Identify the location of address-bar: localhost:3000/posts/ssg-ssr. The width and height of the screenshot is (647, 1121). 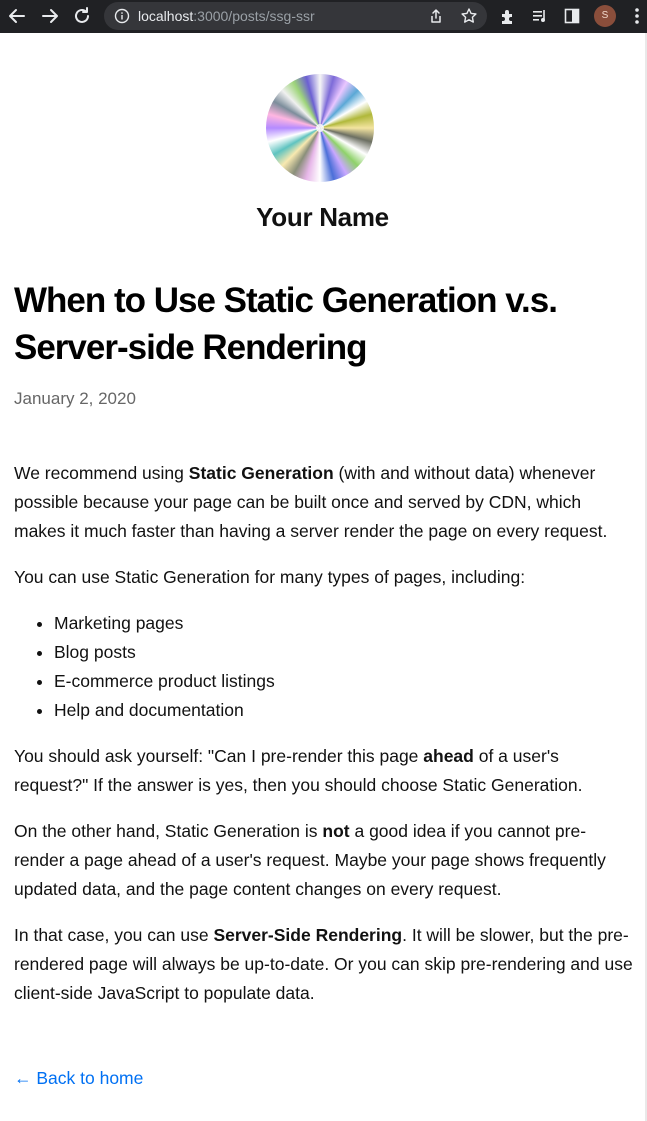
(295, 16).